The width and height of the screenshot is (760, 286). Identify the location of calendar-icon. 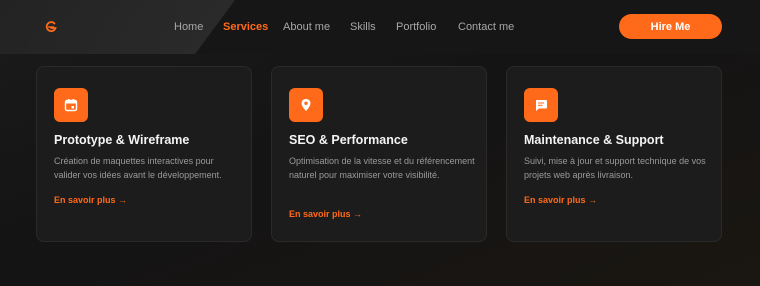
(71, 105).